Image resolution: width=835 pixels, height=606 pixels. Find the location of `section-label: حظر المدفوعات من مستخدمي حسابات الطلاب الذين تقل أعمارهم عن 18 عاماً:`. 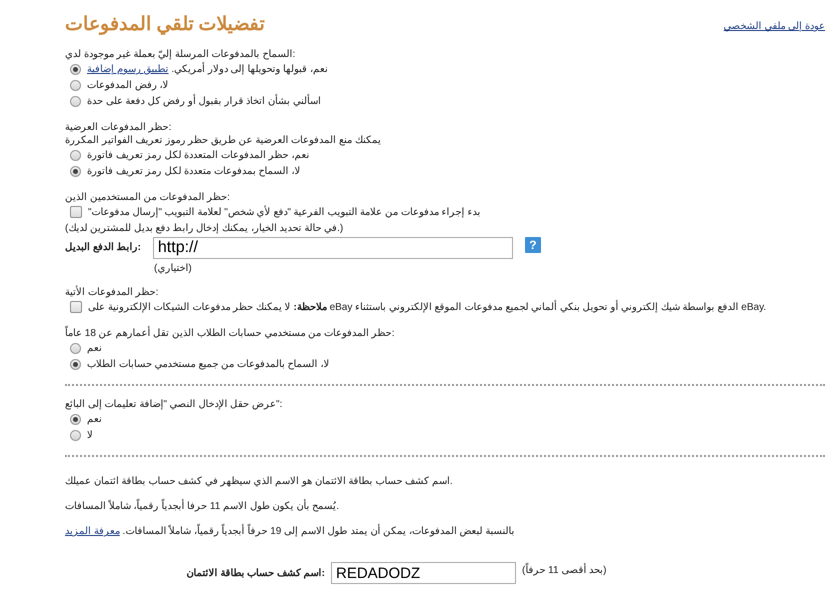

section-label: حظر المدفوعات من مستخدمي حسابات الطلاب الذين تقل أعمارهم عن 18 عاماً: is located at coordinates (445, 333).